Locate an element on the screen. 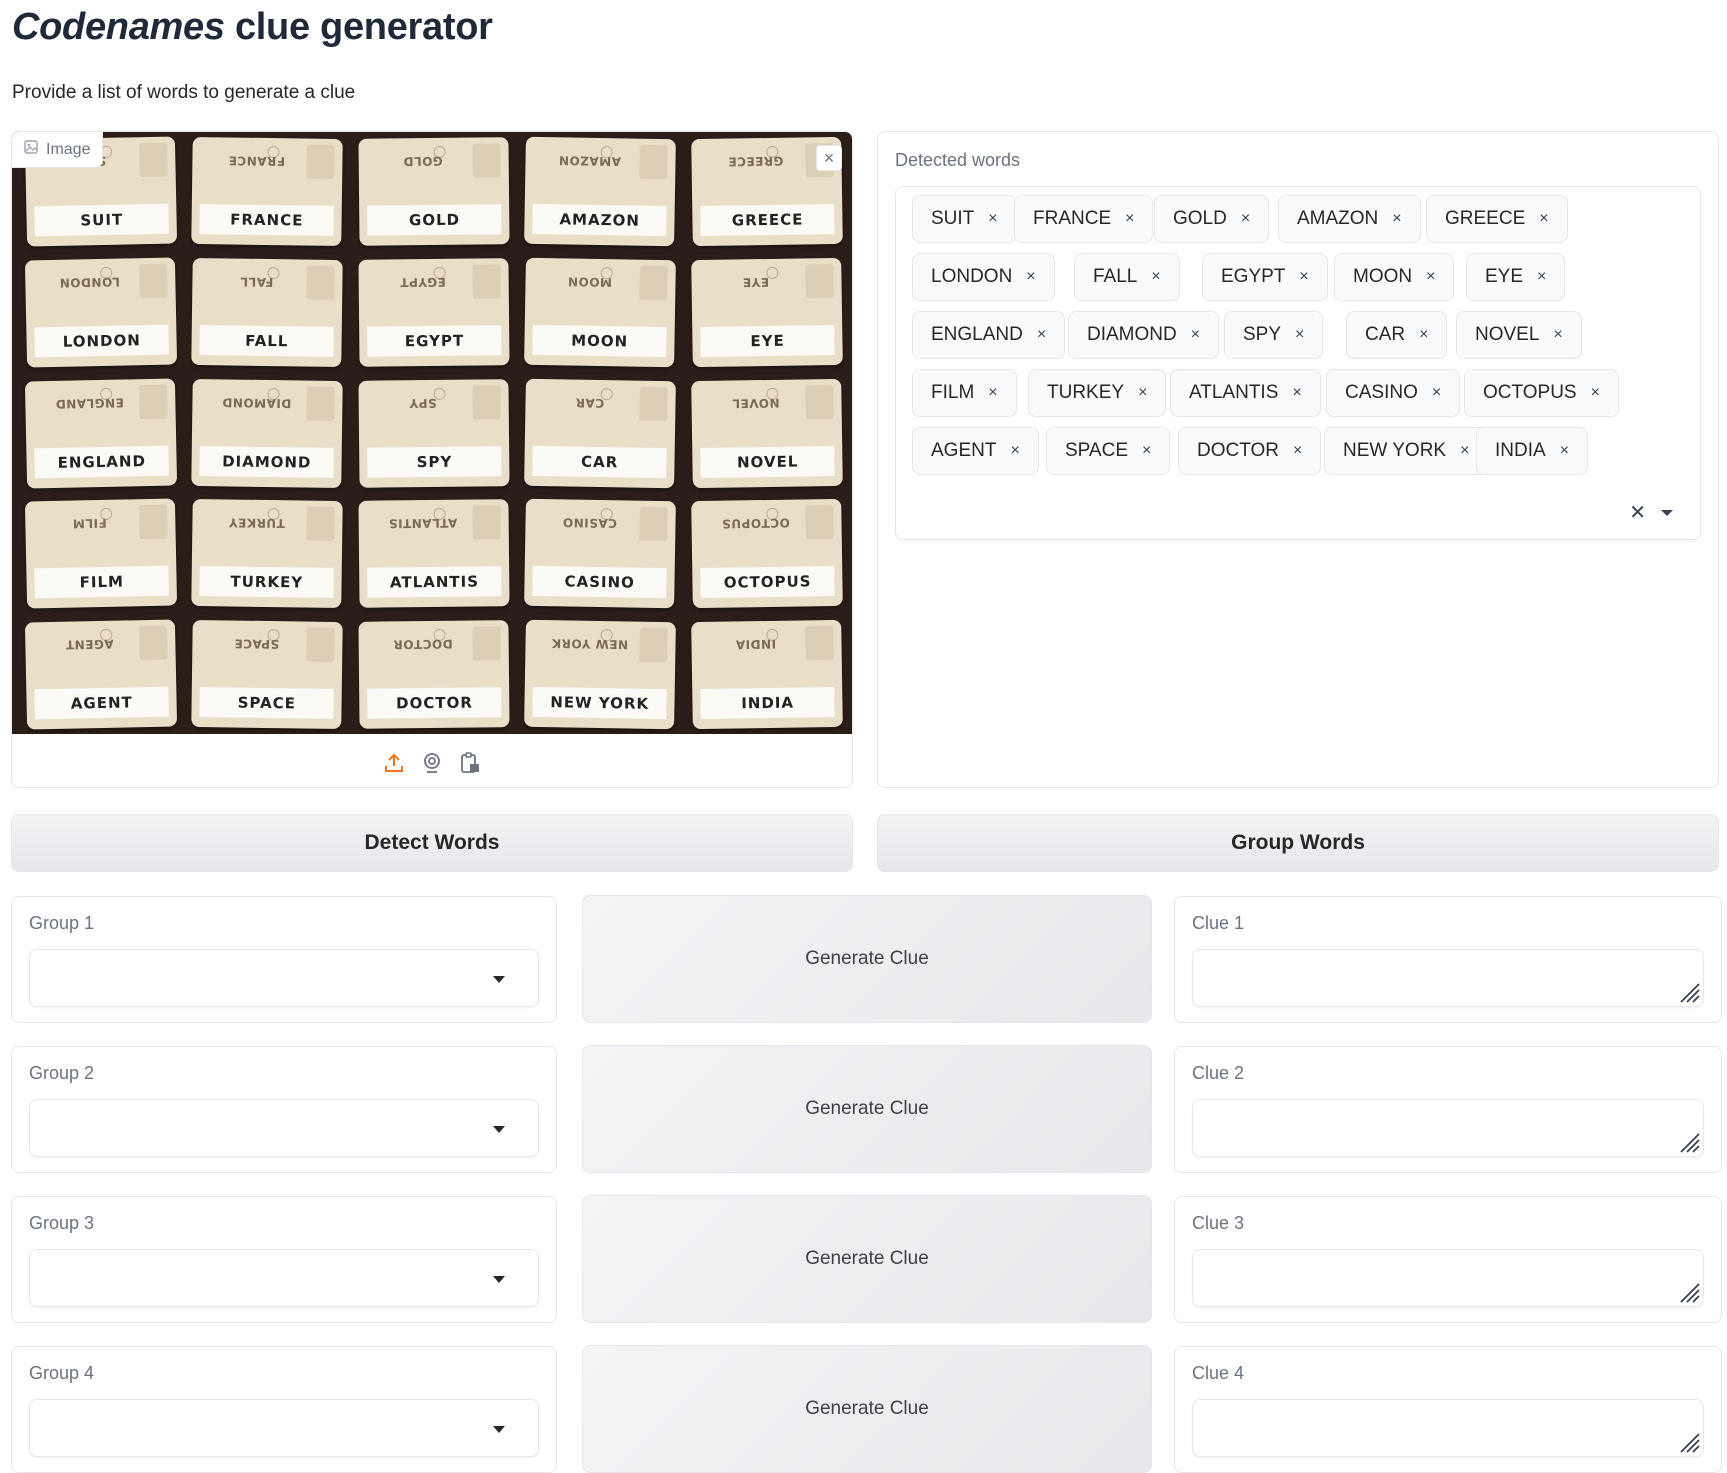  clue-3-textarea is located at coordinates (1448, 1278).